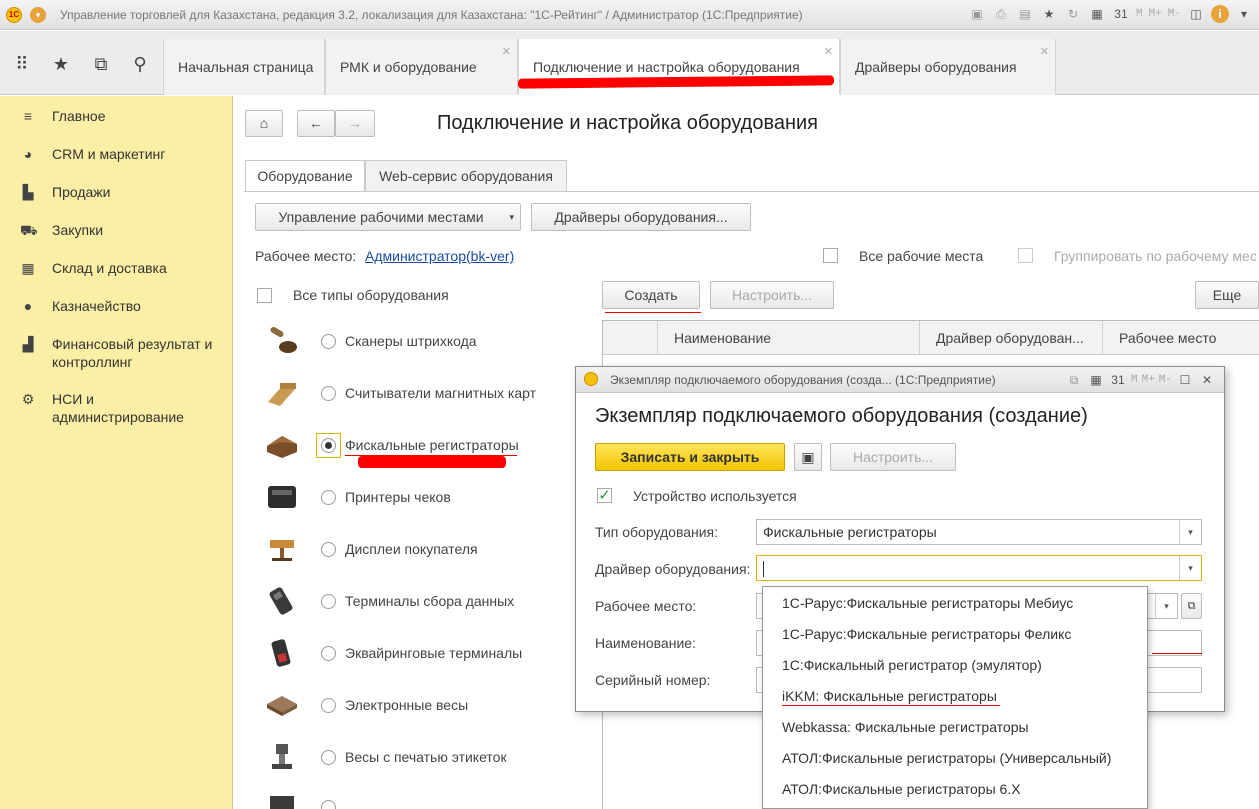 The image size is (1259, 809). I want to click on open-workplace-button: ⧉, so click(1191, 606).